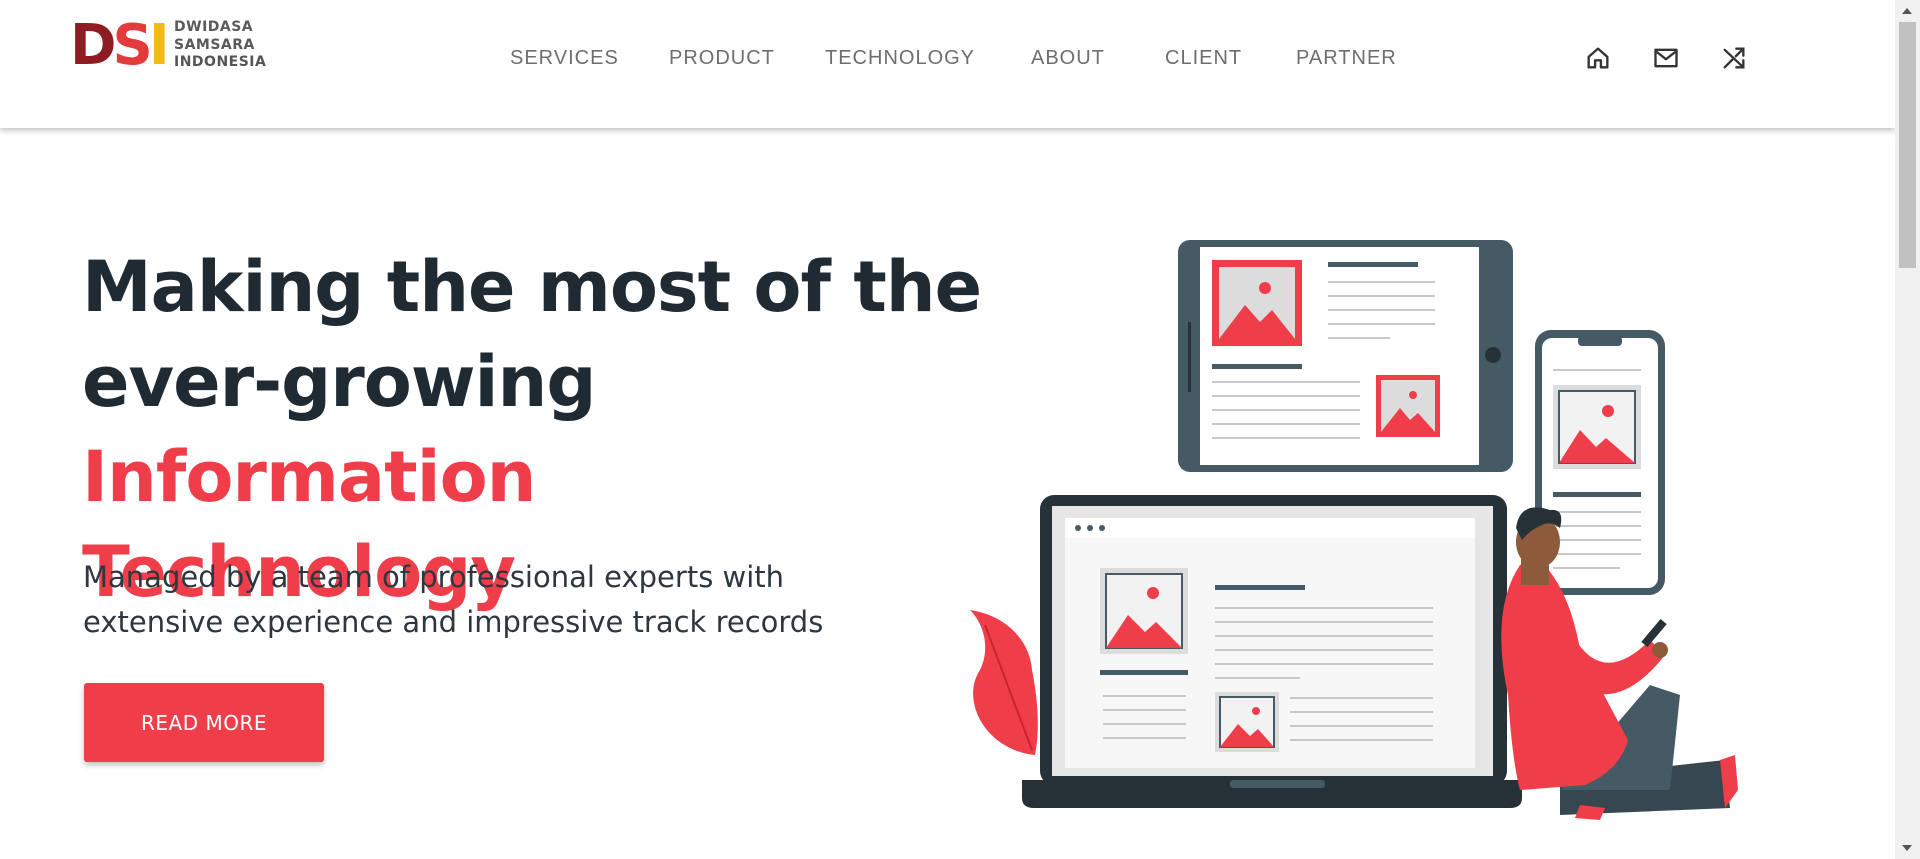 The image size is (1920, 859). I want to click on tablet-device, so click(1345, 356).